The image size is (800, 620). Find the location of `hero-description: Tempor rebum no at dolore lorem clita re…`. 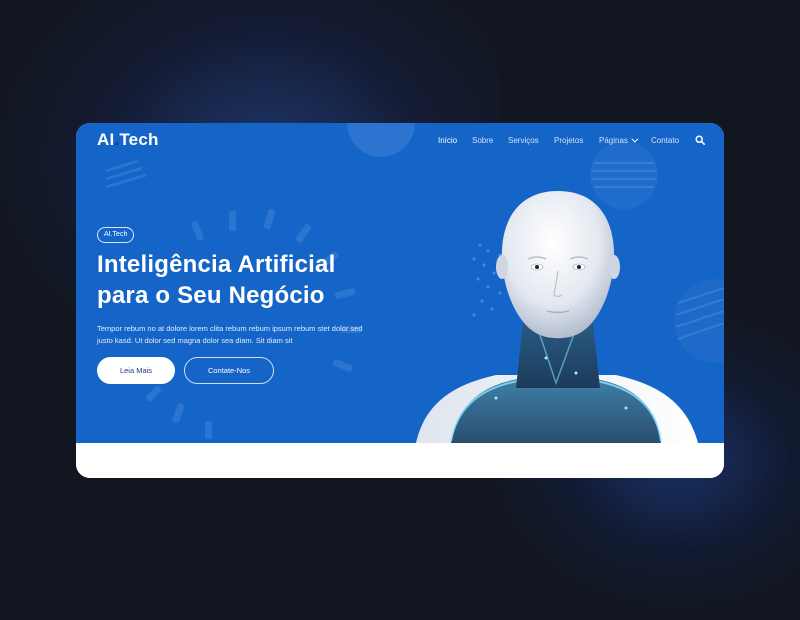

hero-description: Tempor rebum no at dolore lorem clita re… is located at coordinates (247, 335).